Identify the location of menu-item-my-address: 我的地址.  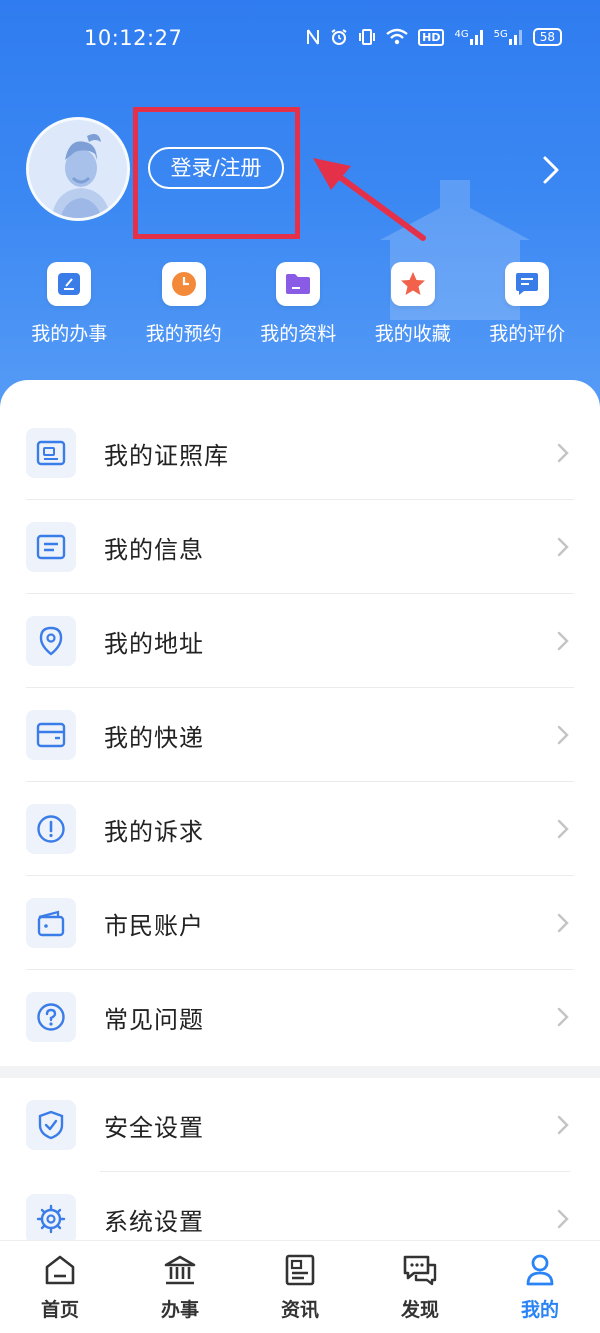
(300, 641).